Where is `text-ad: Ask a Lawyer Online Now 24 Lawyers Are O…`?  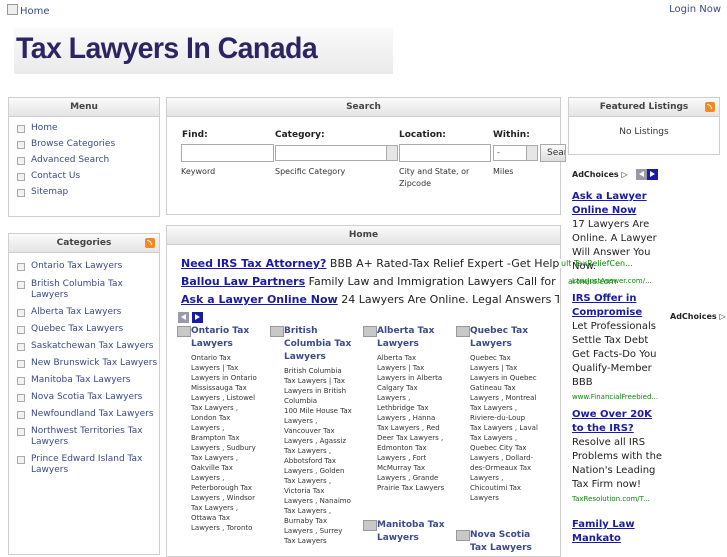
text-ad: Ask a Lawyer Online Now 24 Lawyers Are O… is located at coordinates (370, 299).